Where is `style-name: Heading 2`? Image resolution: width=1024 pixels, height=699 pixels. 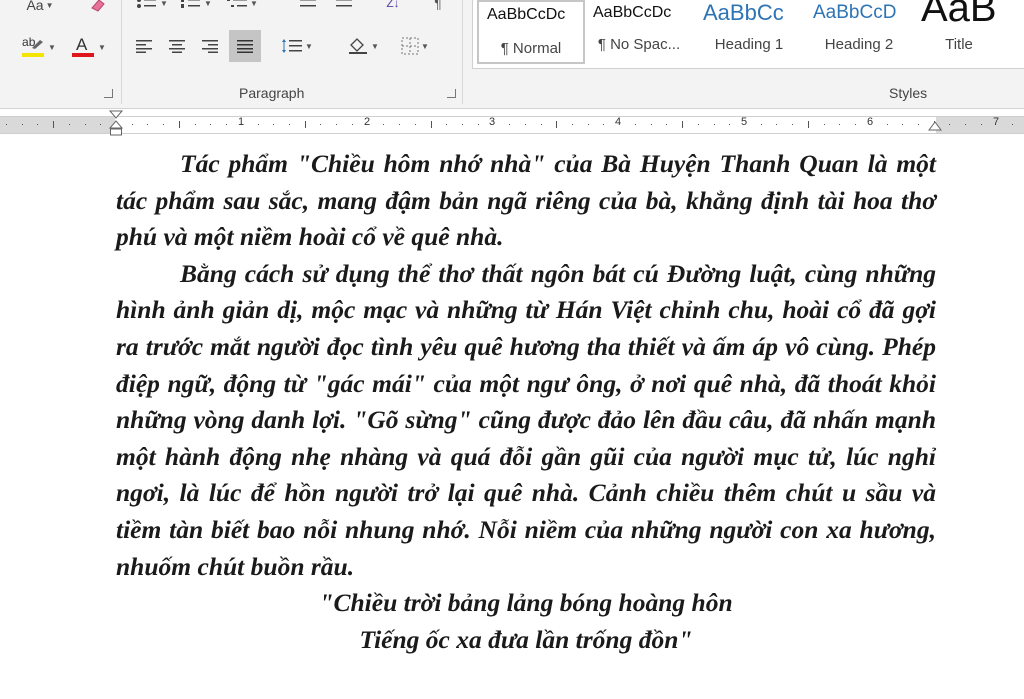
style-name: Heading 2 is located at coordinates (859, 44).